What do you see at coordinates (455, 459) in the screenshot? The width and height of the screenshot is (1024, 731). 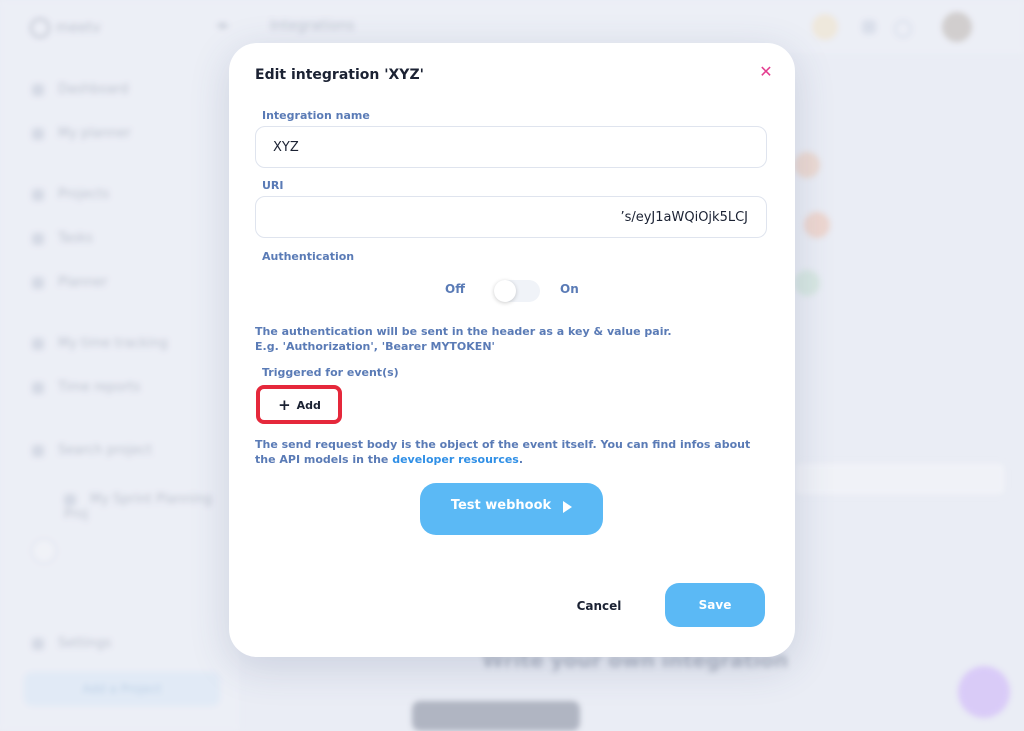 I see `developer-resources-link: developer resources` at bounding box center [455, 459].